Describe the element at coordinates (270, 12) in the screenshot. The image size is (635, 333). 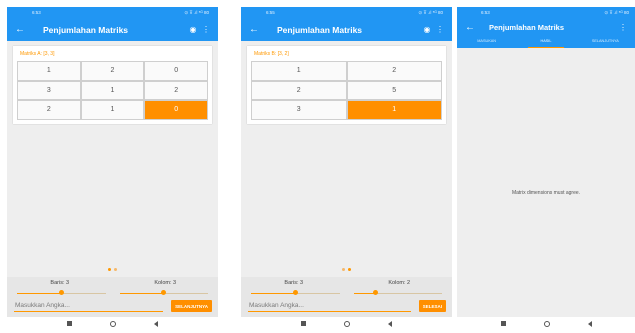
I see `status-time: 6:55` at that location.